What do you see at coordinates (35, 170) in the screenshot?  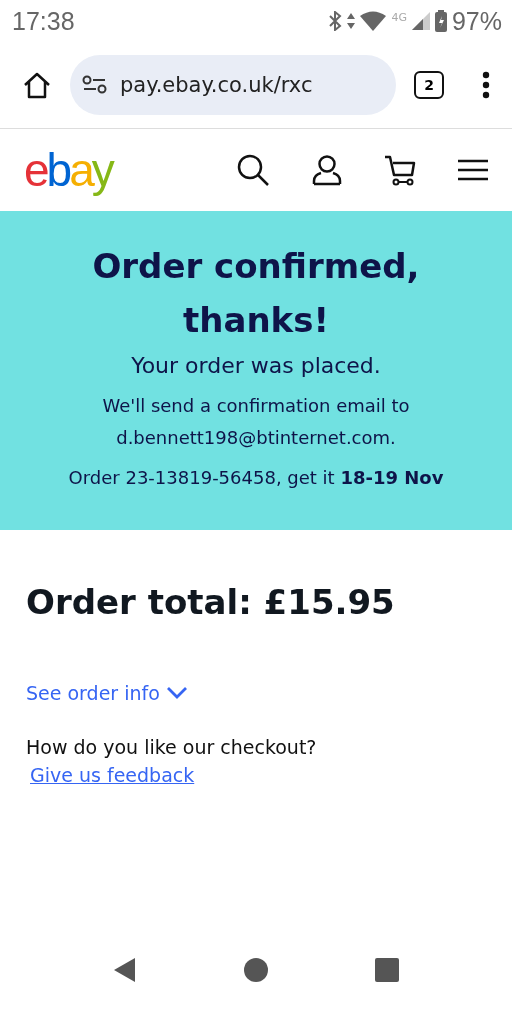 I see `logo-letter: e` at bounding box center [35, 170].